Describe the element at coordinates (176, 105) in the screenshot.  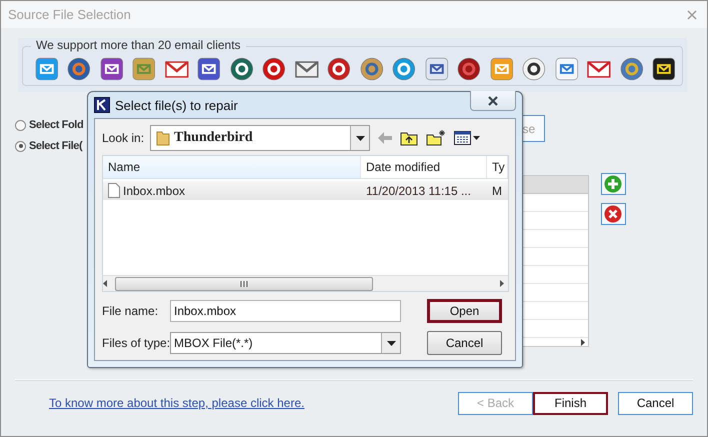
I see `dialog-title: Select file(s) to repair` at that location.